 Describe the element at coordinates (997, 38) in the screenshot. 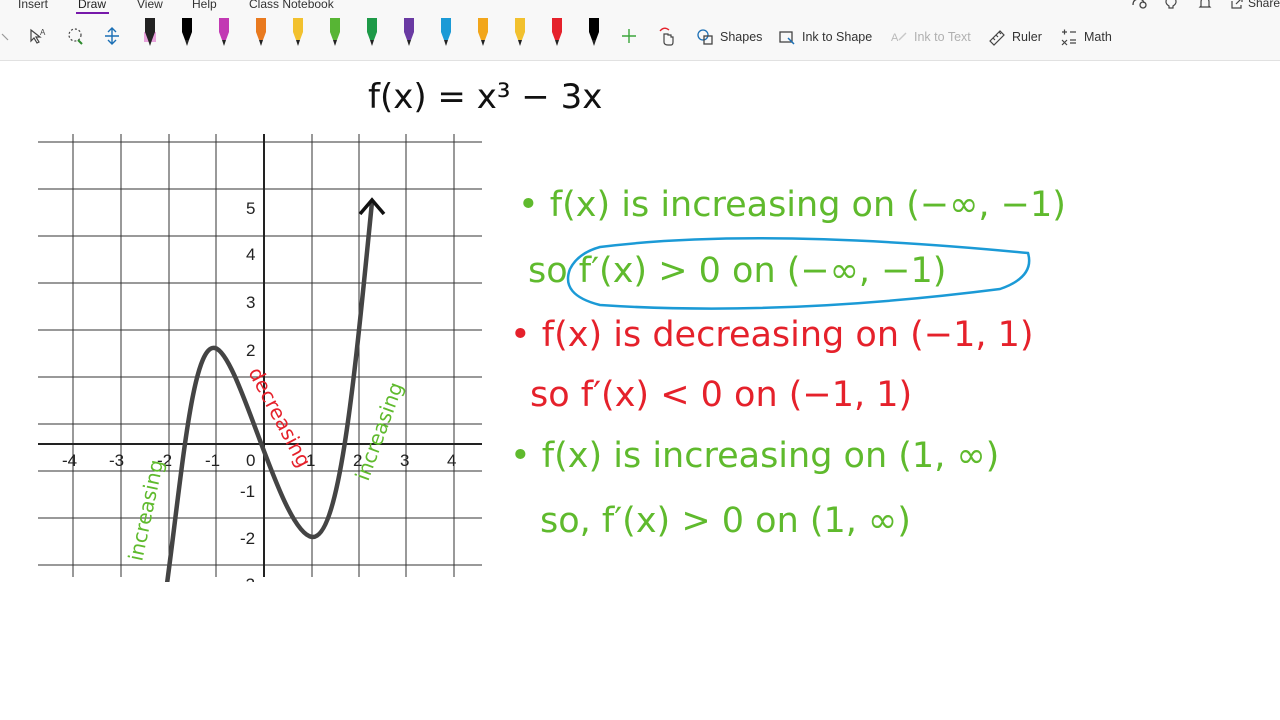

I see `ruler-icon` at that location.